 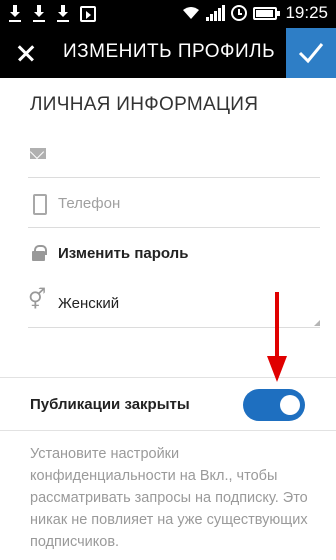 I want to click on shopping-bag-icon, so click(x=88, y=14).